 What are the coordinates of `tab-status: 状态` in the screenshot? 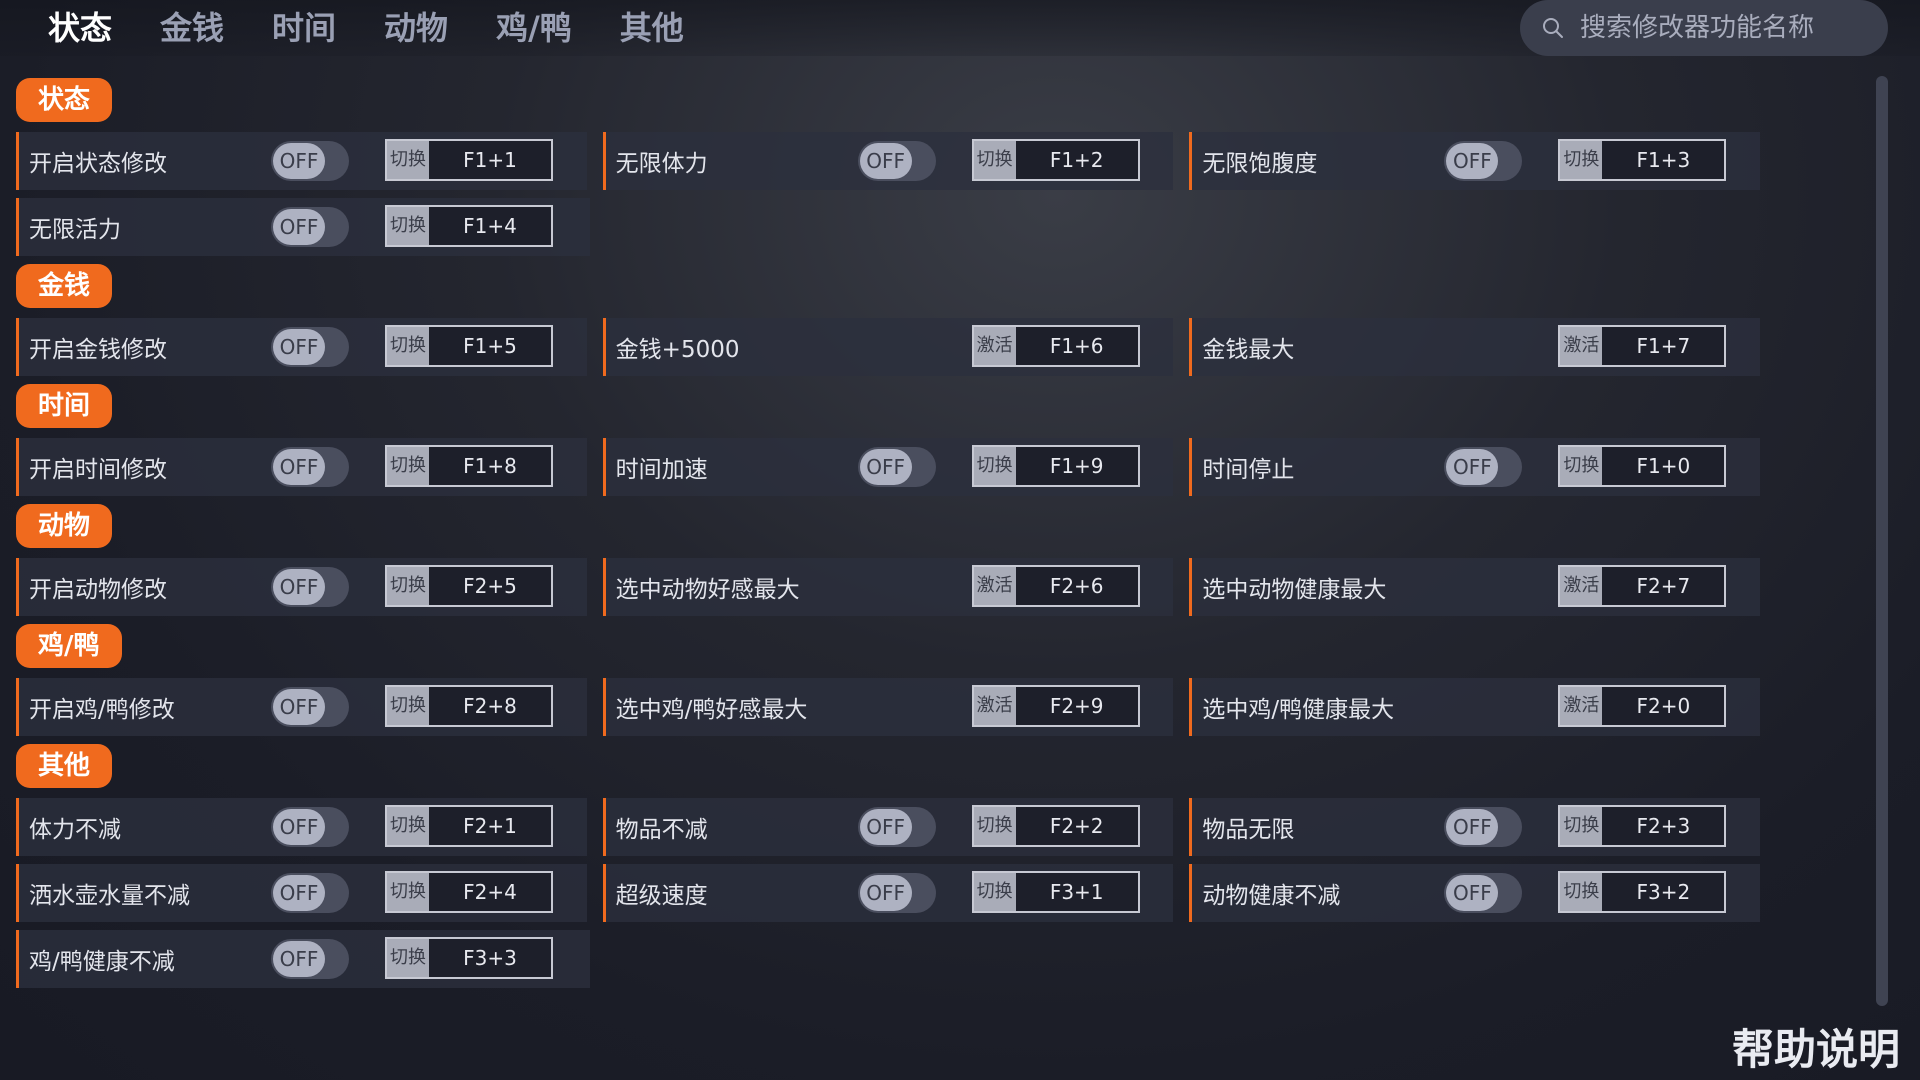 It's located at (80, 28).